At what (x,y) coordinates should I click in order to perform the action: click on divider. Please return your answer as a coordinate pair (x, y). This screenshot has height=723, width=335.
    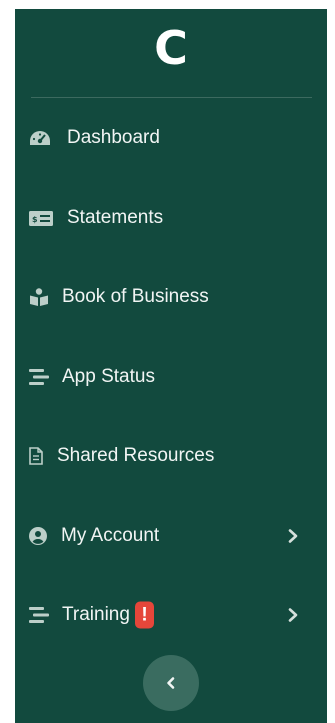
    Looking at the image, I should click on (171, 97).